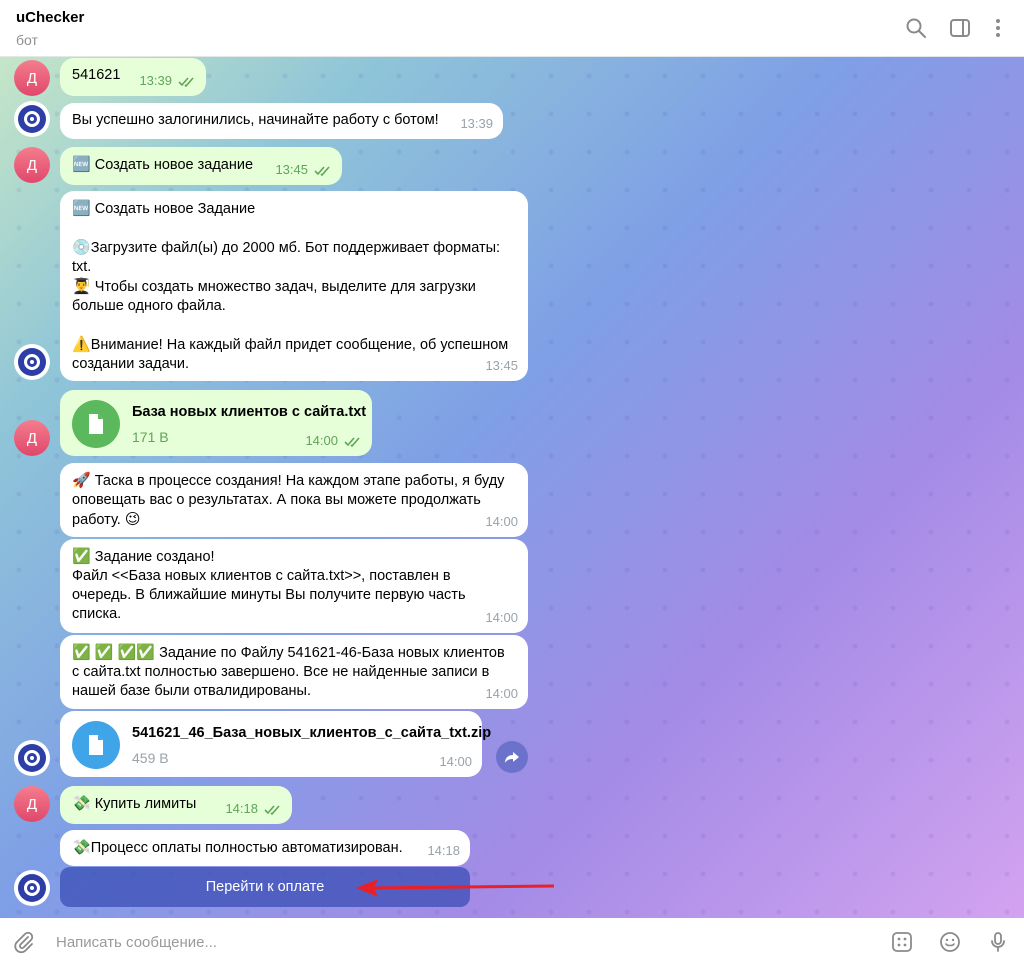  I want to click on warning-icon: ⚠️, so click(81, 344).